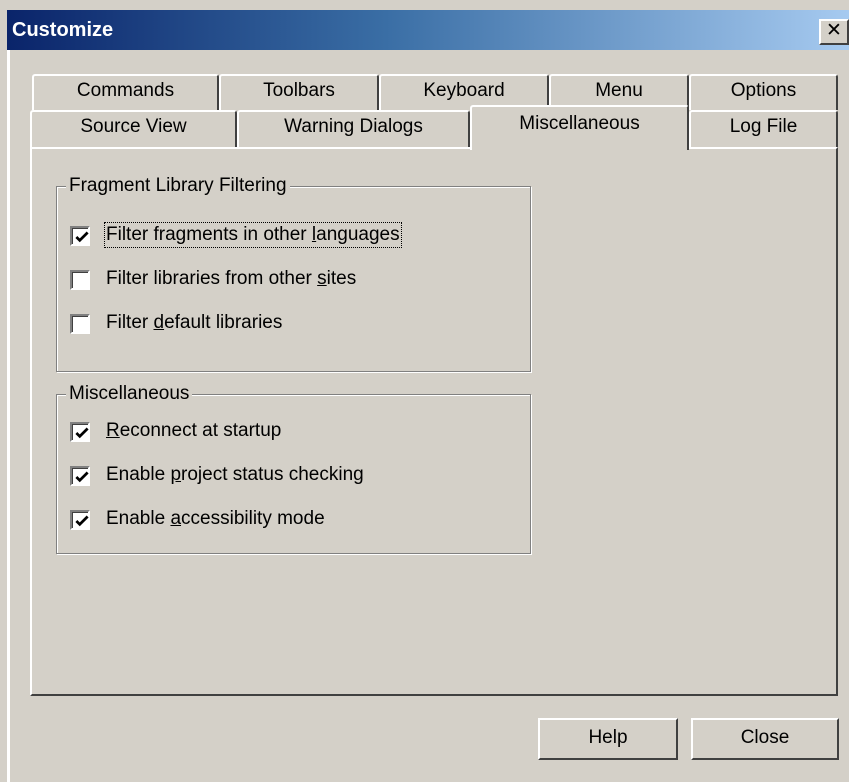 The width and height of the screenshot is (849, 782). I want to click on tab-toolbars: Toolbars, so click(299, 92).